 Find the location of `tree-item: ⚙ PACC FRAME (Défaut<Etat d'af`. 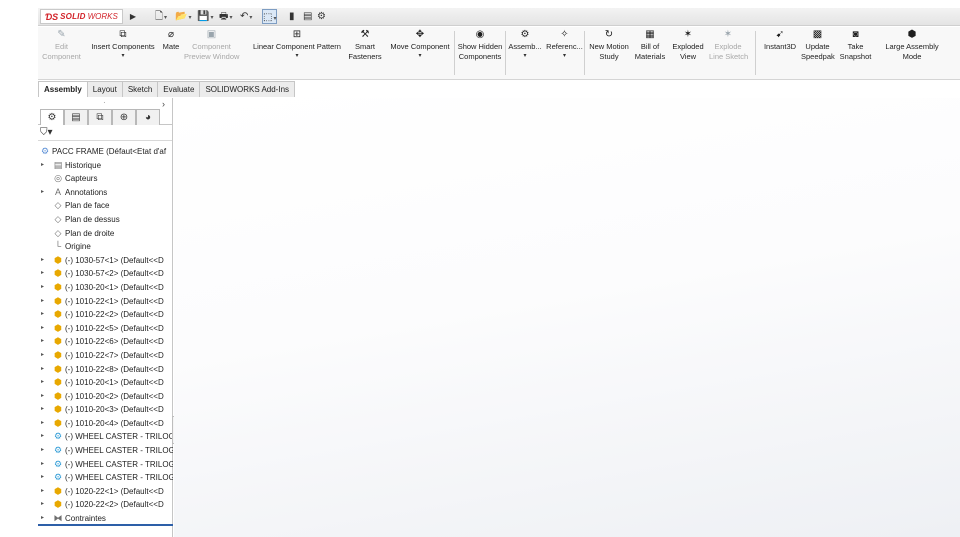

tree-item: ⚙ PACC FRAME (Défaut<Etat d'af is located at coordinates (105, 152).